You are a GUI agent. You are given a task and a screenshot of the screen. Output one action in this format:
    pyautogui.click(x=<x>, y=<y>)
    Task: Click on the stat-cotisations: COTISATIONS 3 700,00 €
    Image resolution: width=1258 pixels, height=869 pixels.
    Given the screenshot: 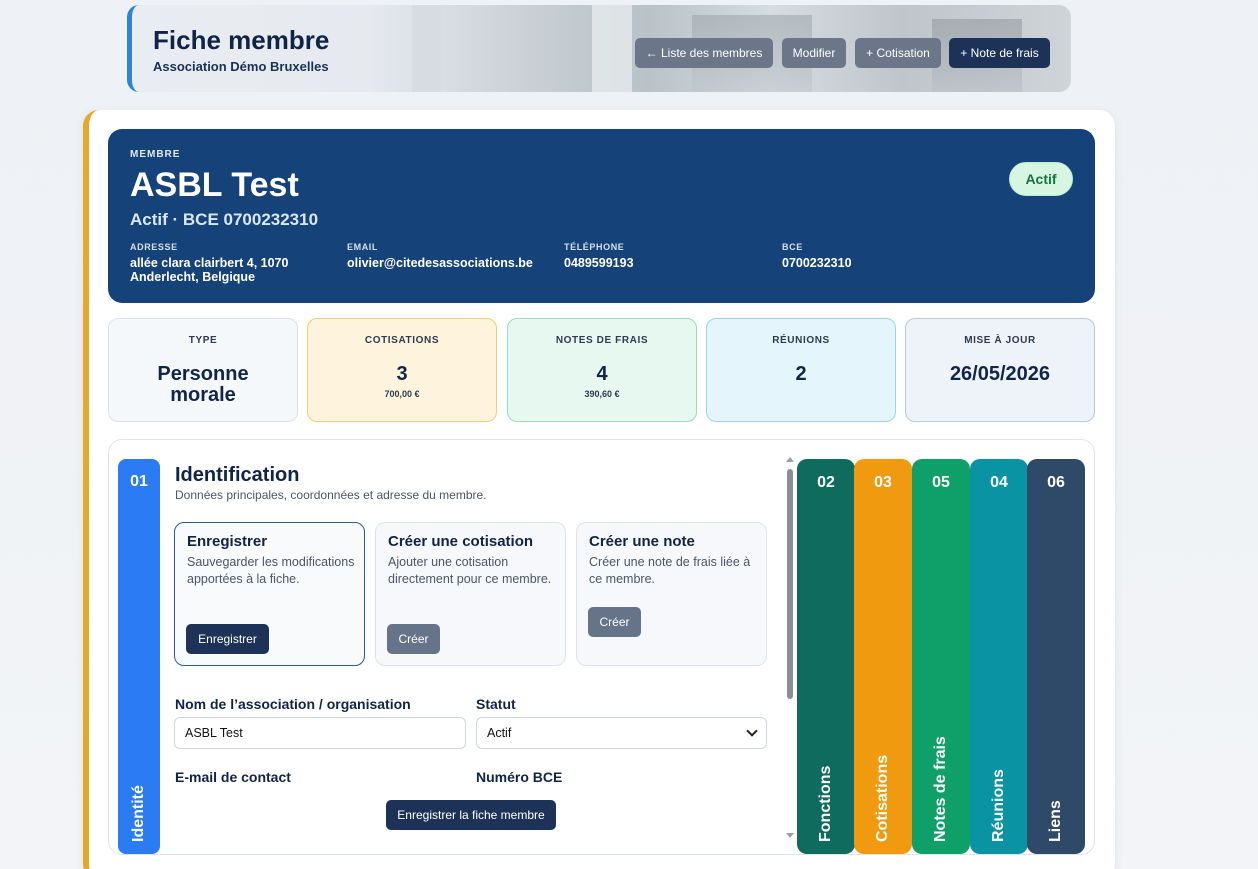 What is the action you would take?
    pyautogui.click(x=402, y=370)
    